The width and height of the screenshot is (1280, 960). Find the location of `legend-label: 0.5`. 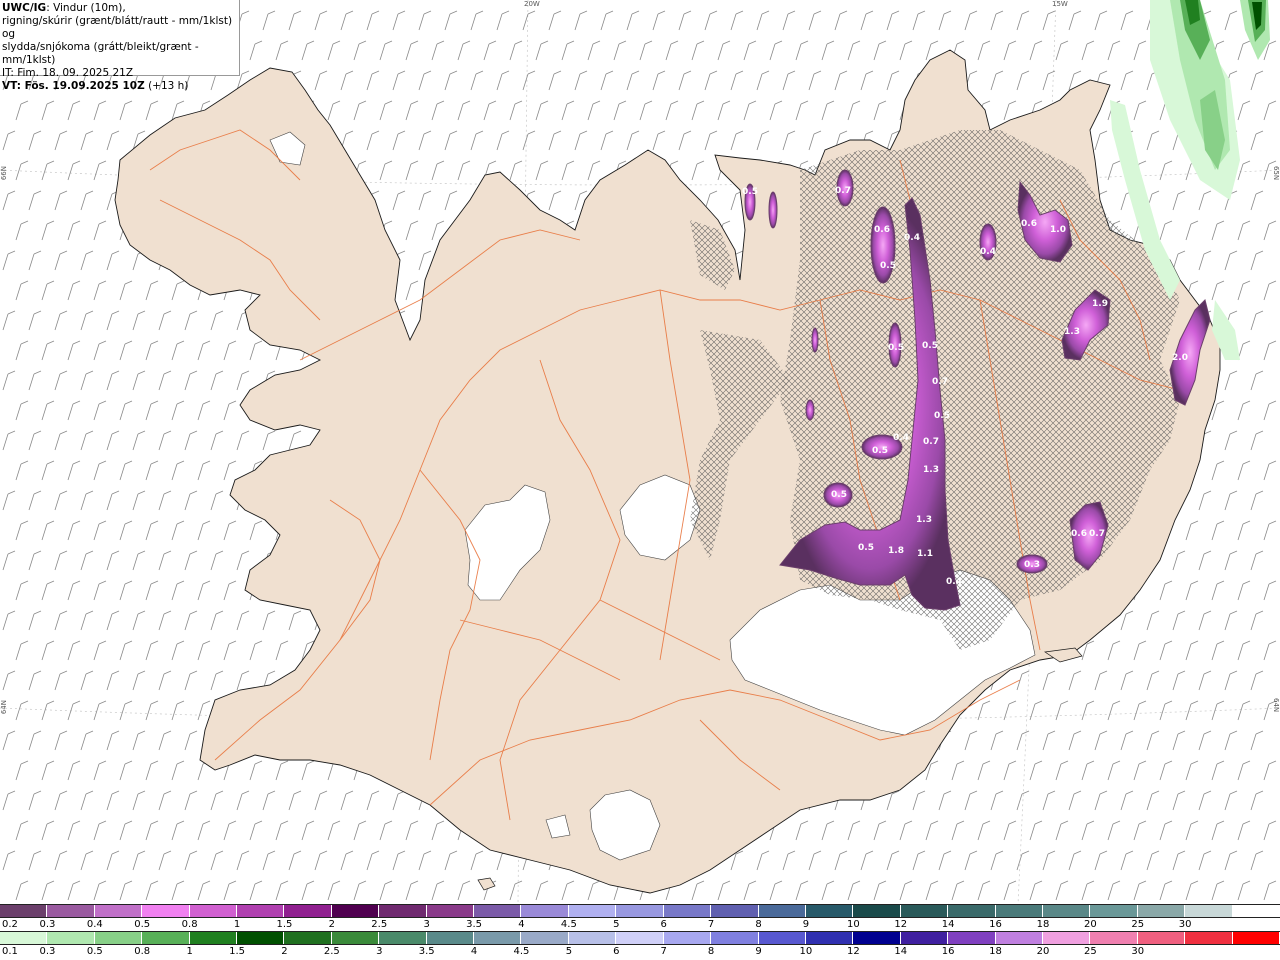

legend-label: 0.5 is located at coordinates (142, 924).